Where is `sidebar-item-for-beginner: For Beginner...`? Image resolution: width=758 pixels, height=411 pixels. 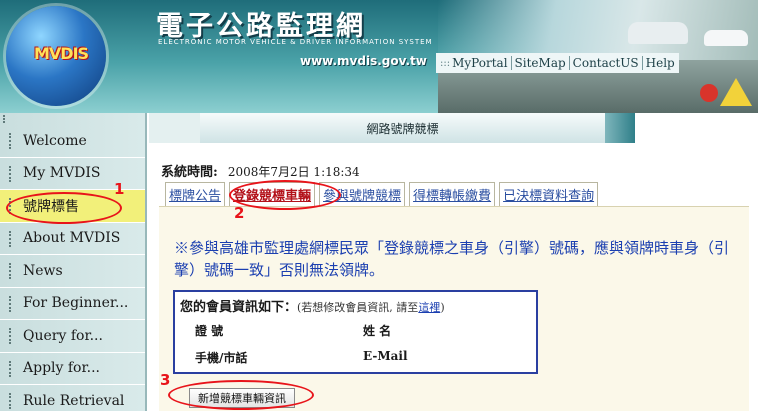 sidebar-item-for-beginner: For Beginner... is located at coordinates (72, 304).